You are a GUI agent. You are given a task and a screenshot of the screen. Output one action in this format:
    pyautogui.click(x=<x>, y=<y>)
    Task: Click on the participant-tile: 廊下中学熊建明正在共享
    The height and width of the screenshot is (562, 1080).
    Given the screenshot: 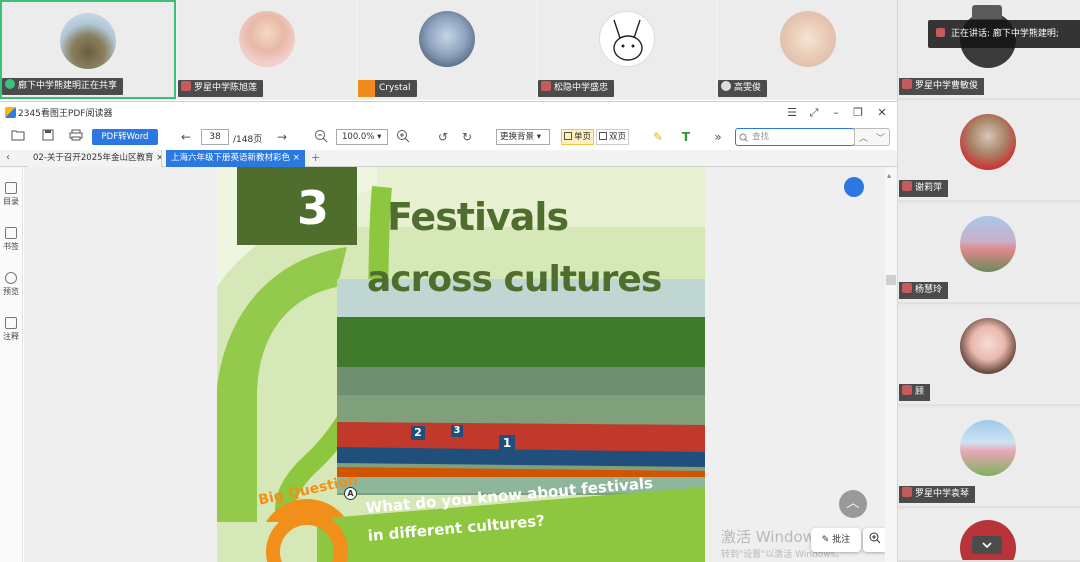 What is the action you would take?
    pyautogui.click(x=88, y=49)
    